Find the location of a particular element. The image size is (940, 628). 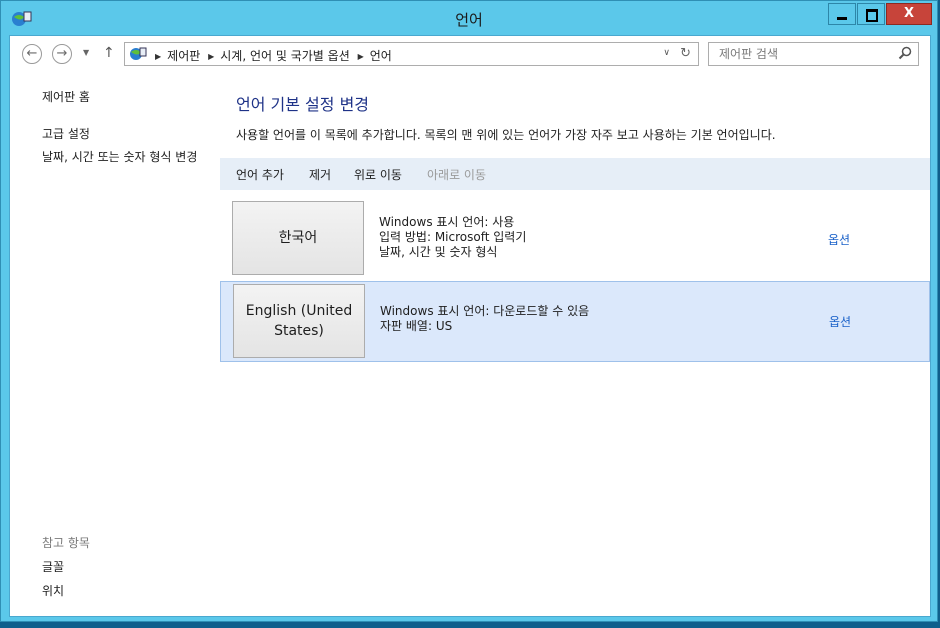

breadcrumb: ▶ 제어판 ▶ 시계, 언어 및 국가별 옵션 ▶ 언어 is located at coordinates (271, 55).